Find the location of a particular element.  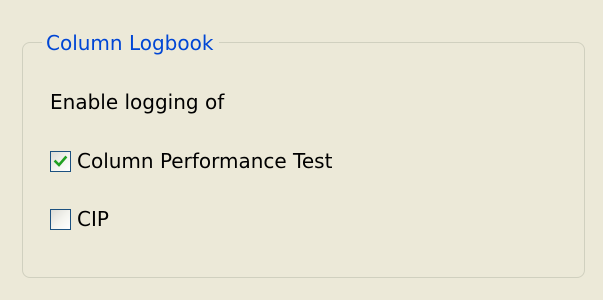

enable-logging-label: Enable logging of is located at coordinates (137, 102).